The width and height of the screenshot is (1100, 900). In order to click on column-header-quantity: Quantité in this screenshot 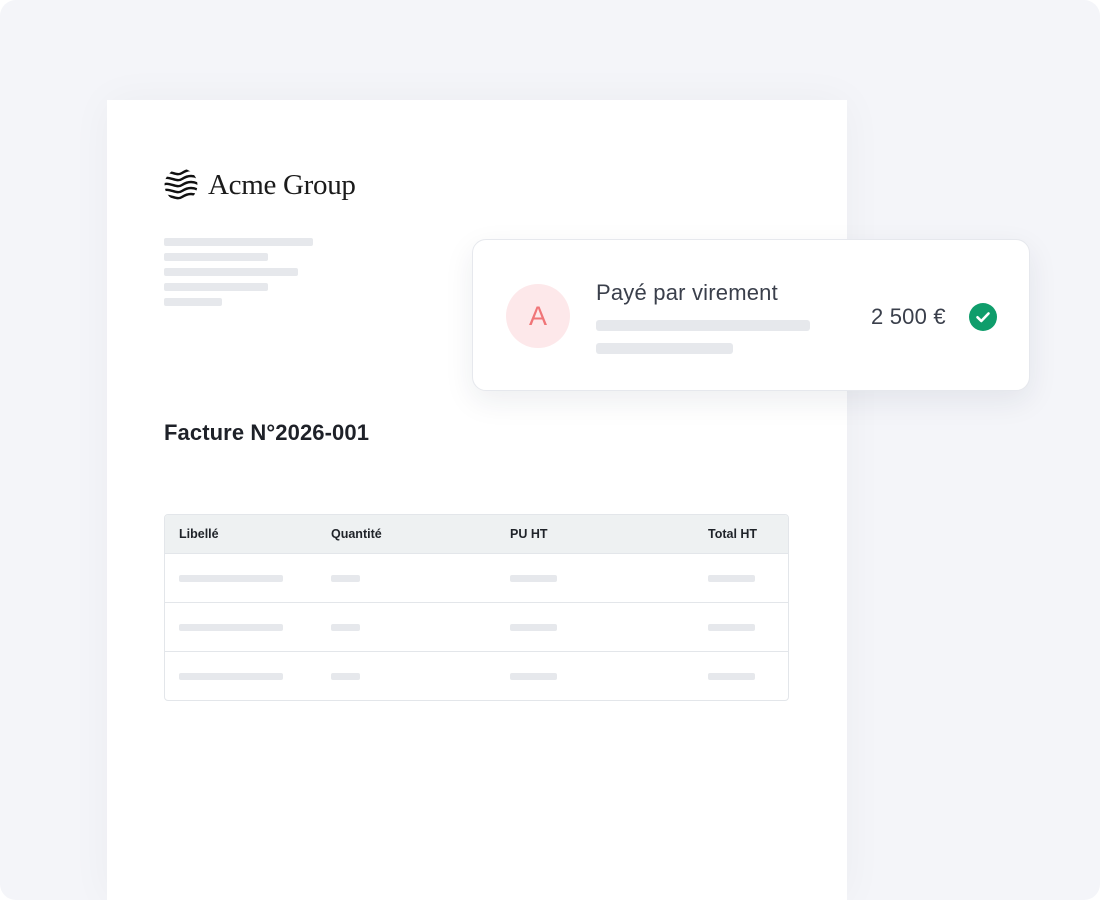, I will do `click(356, 534)`.